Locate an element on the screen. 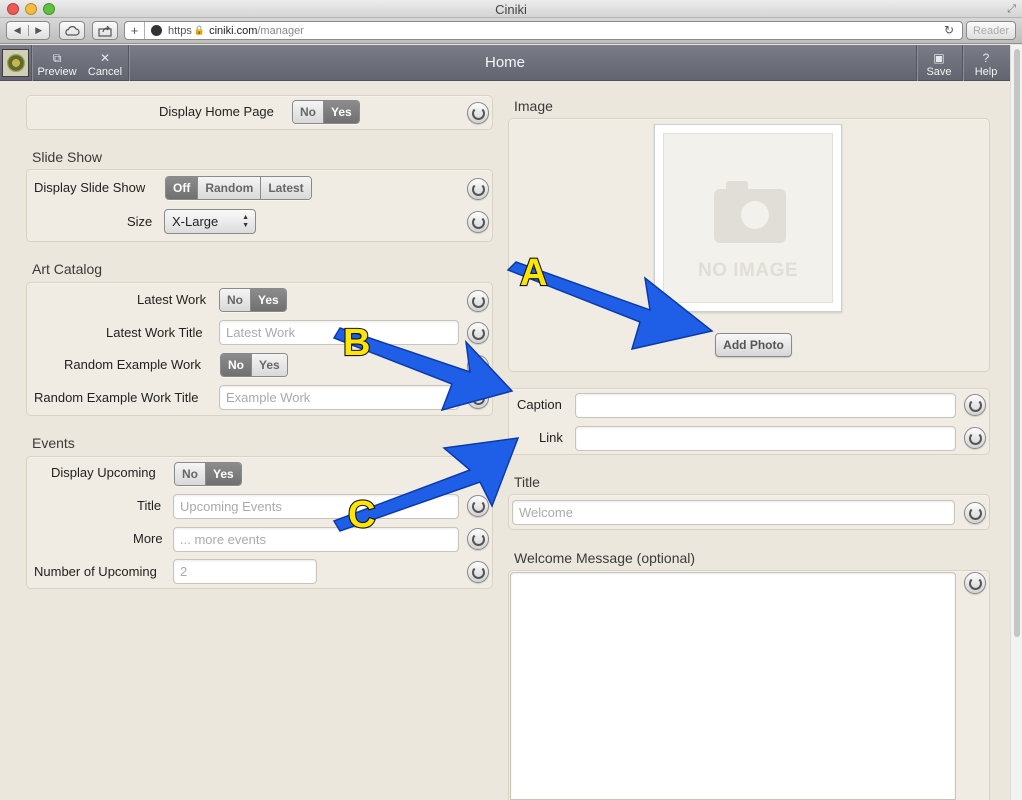 Image resolution: width=1022 pixels, height=800 pixels. display-upcoming-no-option: No is located at coordinates (190, 474).